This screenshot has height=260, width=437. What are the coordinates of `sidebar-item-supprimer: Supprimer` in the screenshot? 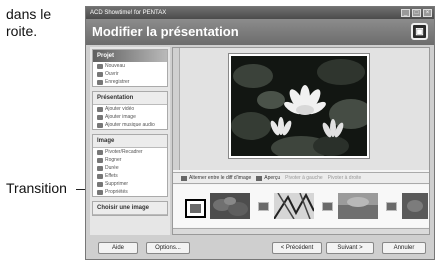 It's located at (130, 184).